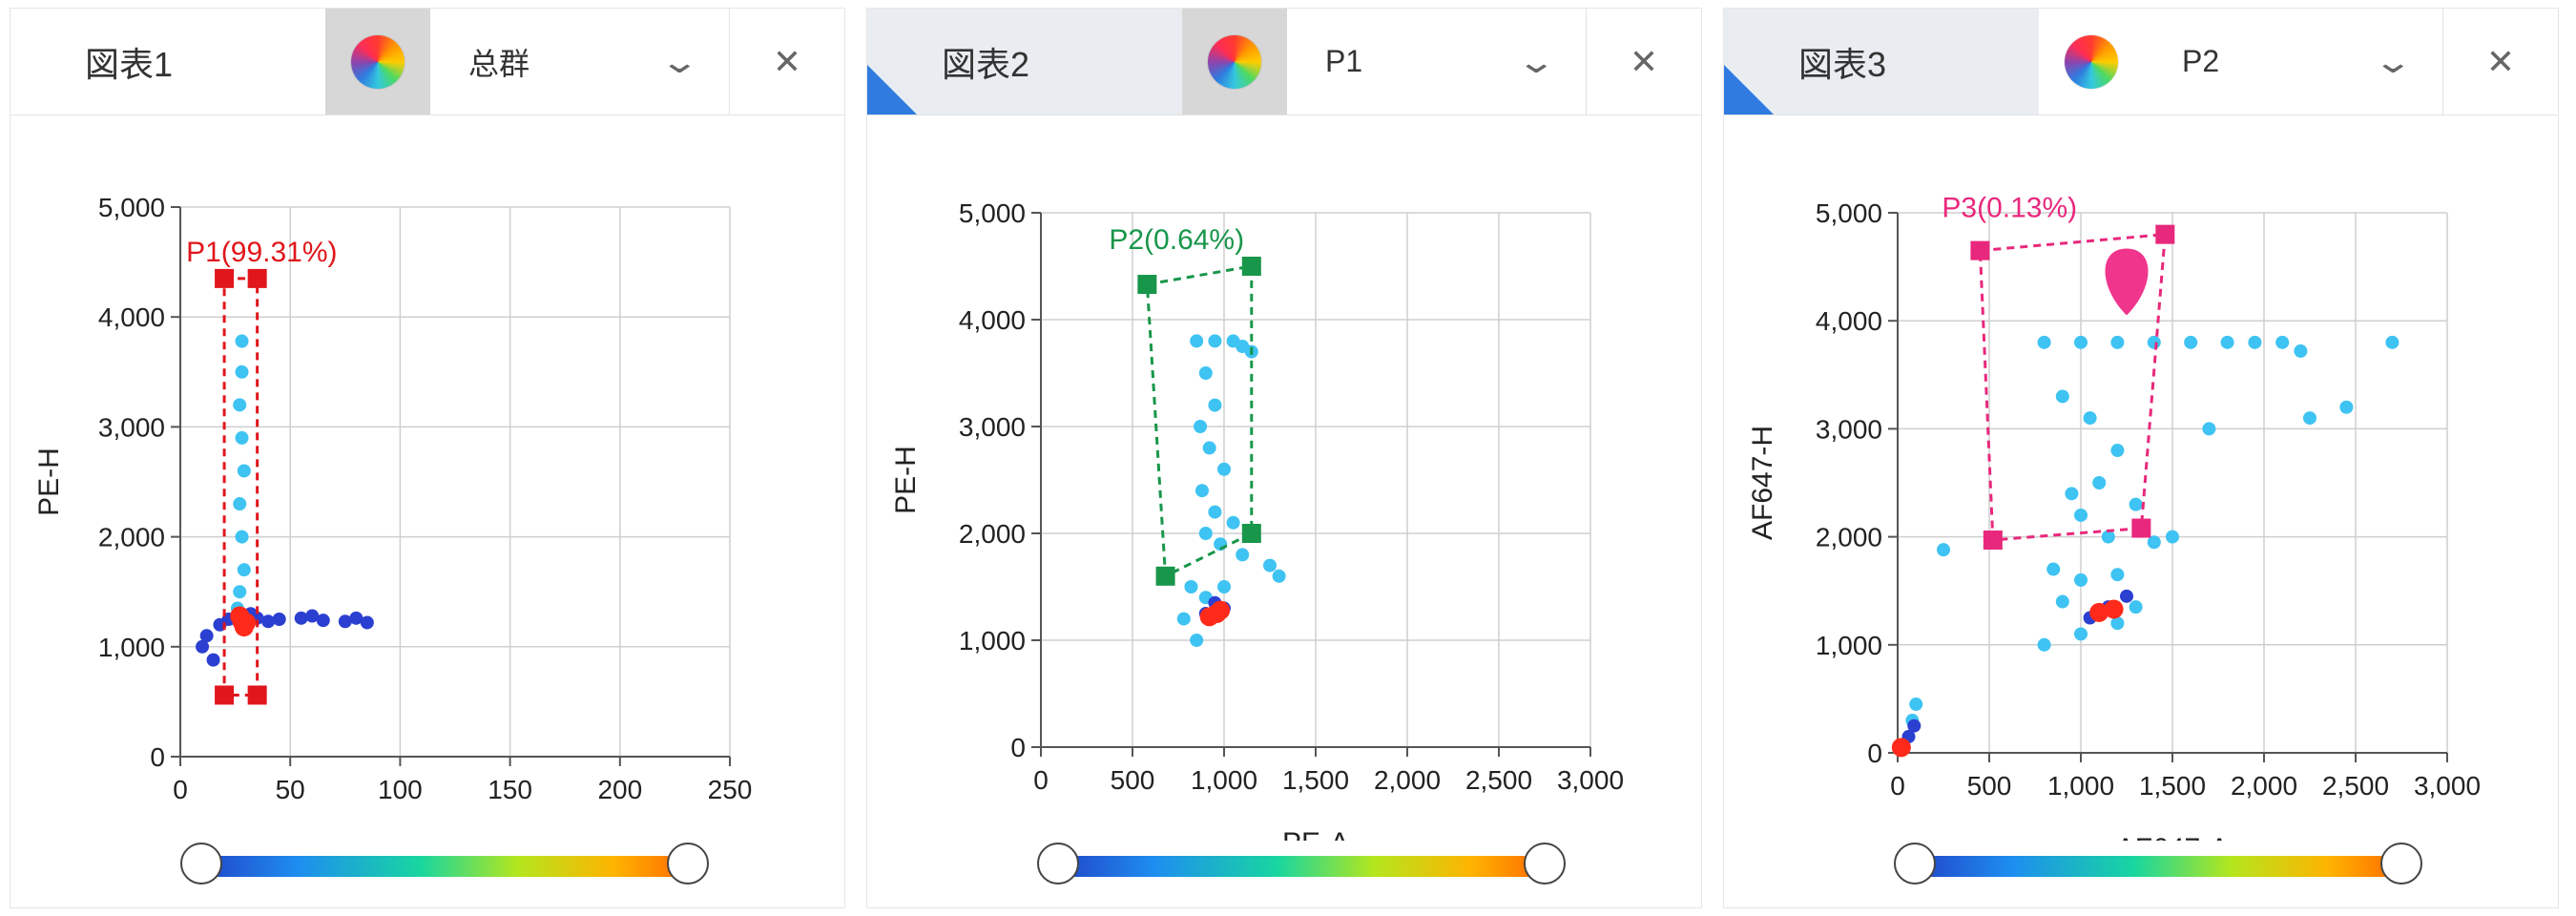  I want to click on x-tick-label: 1,000, so click(2080, 786).